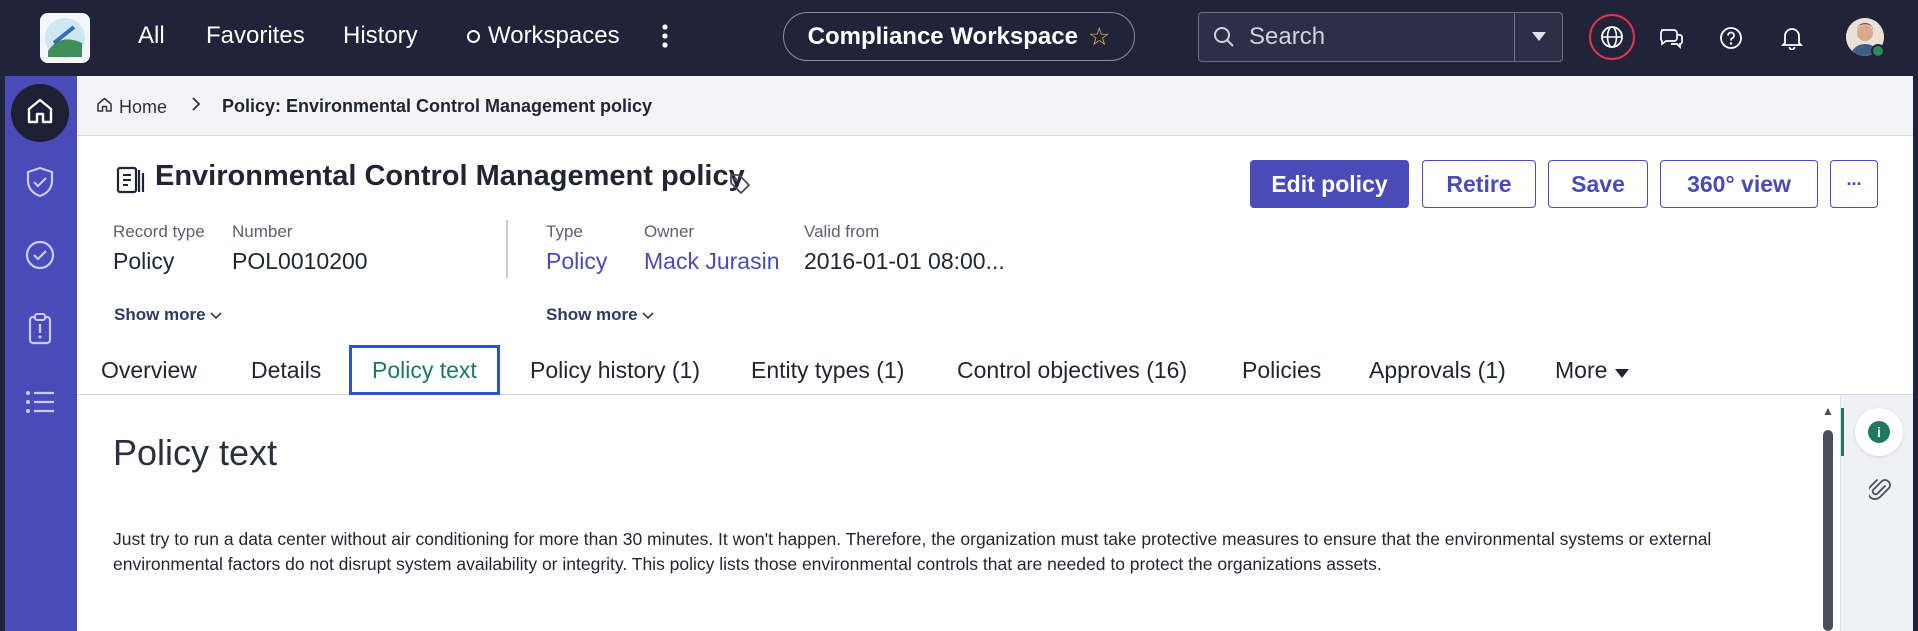  Describe the element at coordinates (564, 231) in the screenshot. I see `type-label: Type` at that location.